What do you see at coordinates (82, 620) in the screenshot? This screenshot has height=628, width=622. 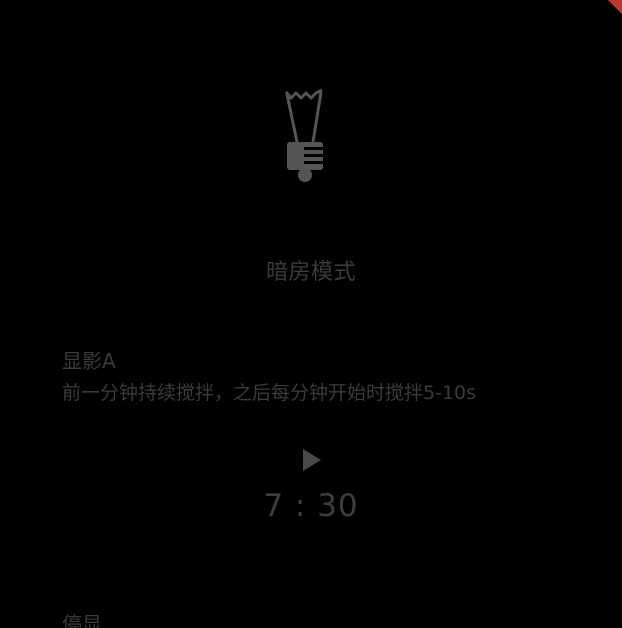 I see `next-section-title: 停显` at bounding box center [82, 620].